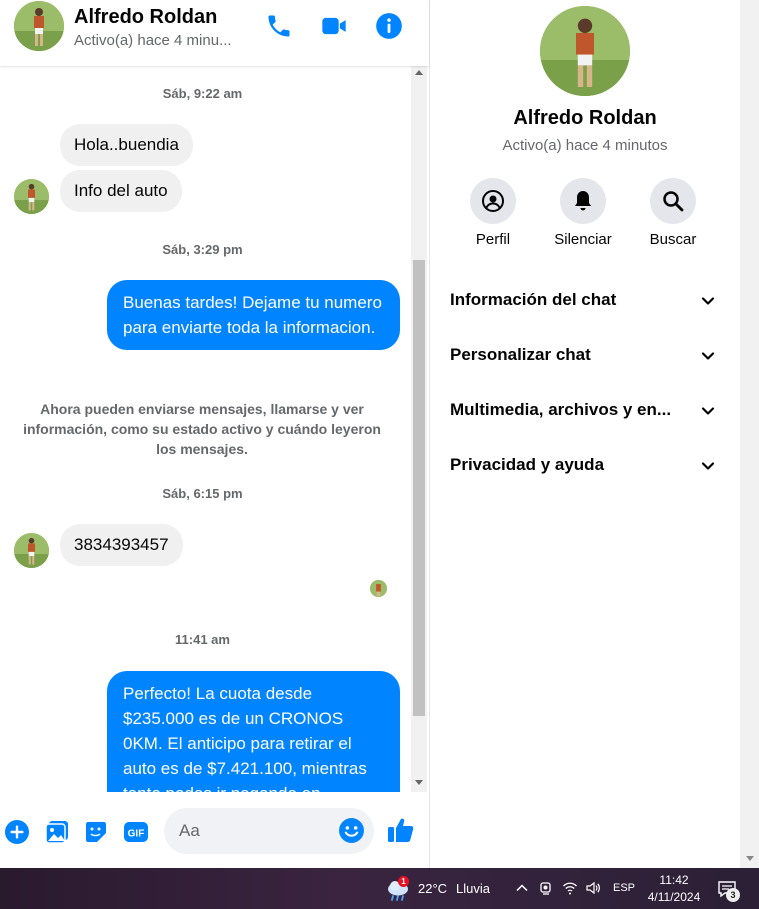 This screenshot has height=909, width=759. What do you see at coordinates (202, 249) in the screenshot?
I see `message-timestamp: Sáb, 3:29 pm` at bounding box center [202, 249].